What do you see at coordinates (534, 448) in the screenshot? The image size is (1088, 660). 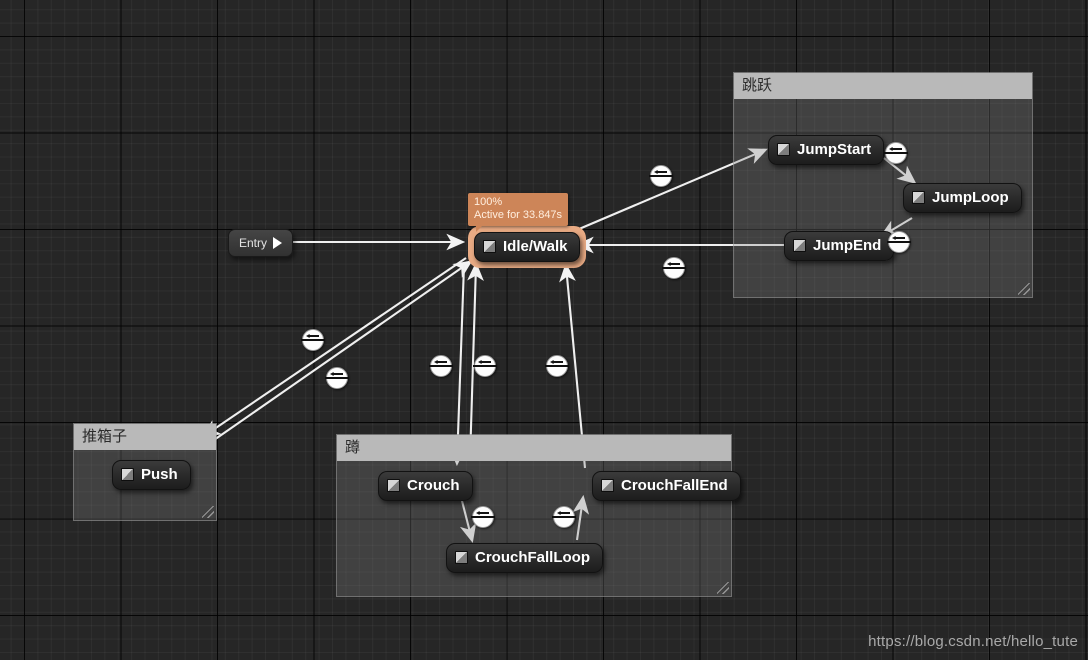 I see `comment-group-crouch-title: 蹲` at bounding box center [534, 448].